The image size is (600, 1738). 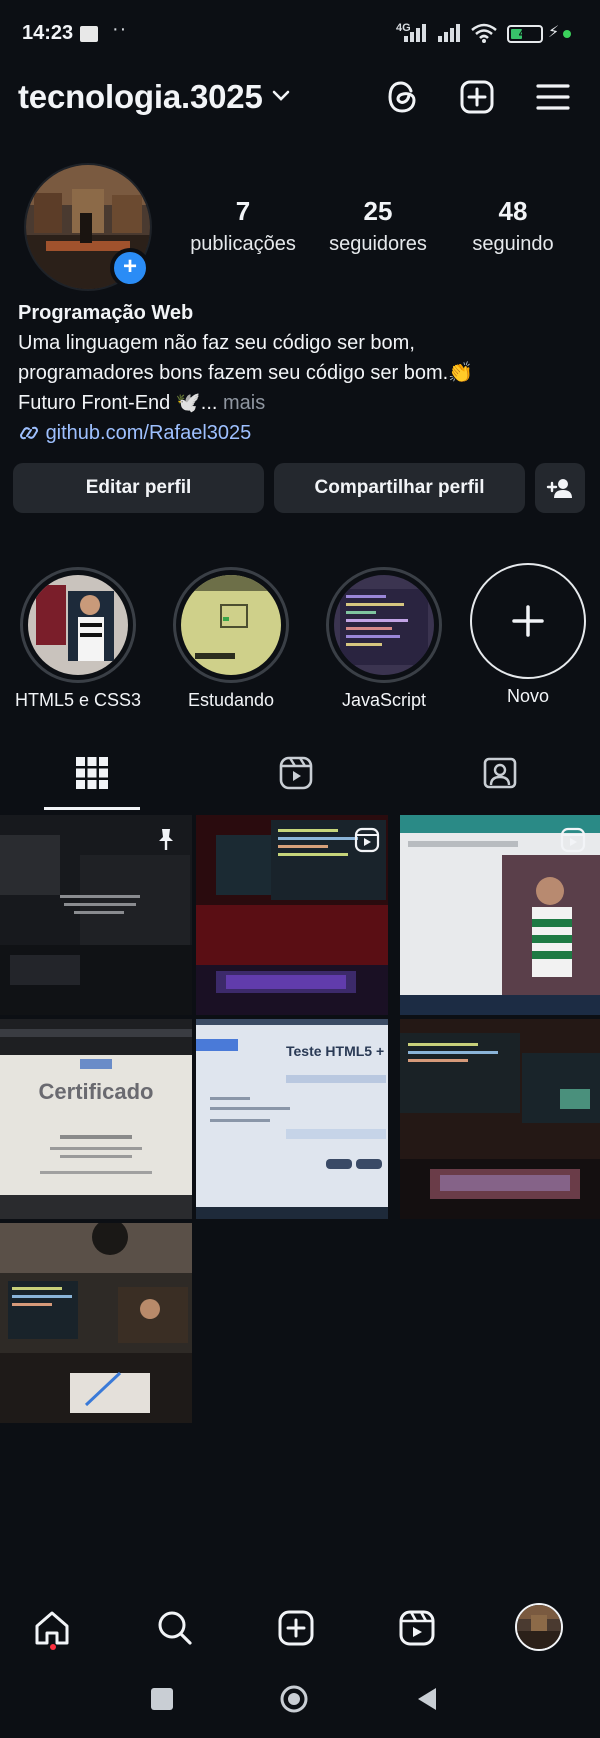 I want to click on add-story-button: +, so click(x=130, y=268).